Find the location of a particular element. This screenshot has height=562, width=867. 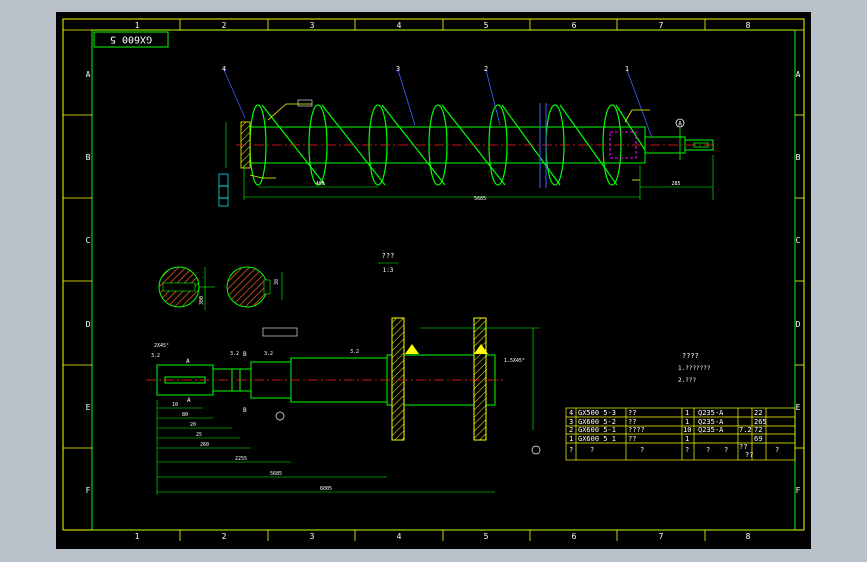

shaft-dim: 6005 is located at coordinates (326, 489).